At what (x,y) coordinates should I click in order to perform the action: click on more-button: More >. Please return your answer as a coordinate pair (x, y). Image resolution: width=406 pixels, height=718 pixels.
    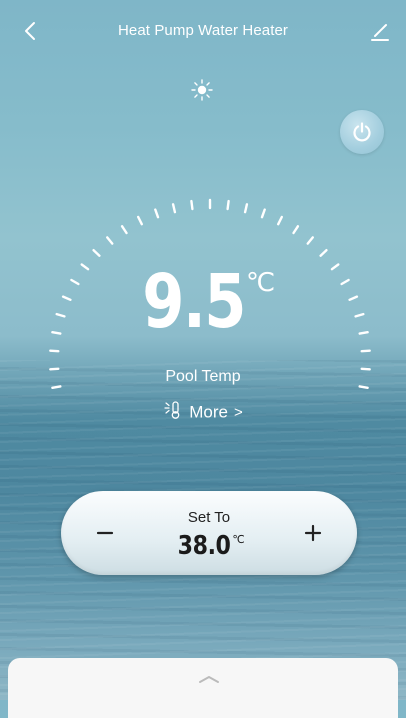
    Looking at the image, I should click on (203, 412).